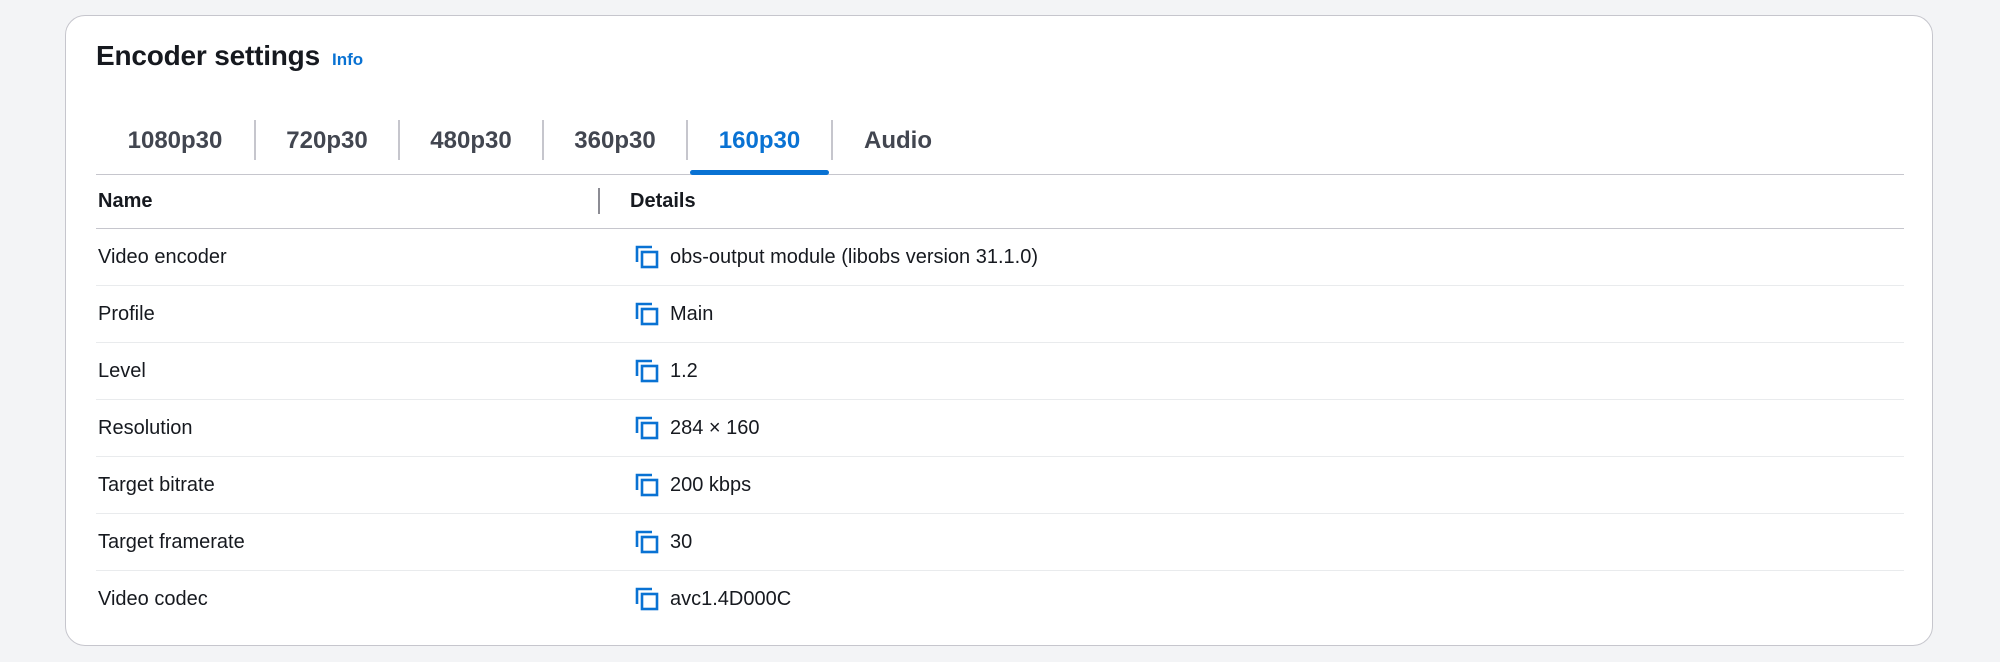 This screenshot has width=2000, height=662. I want to click on table-header: Name Details, so click(1000, 202).